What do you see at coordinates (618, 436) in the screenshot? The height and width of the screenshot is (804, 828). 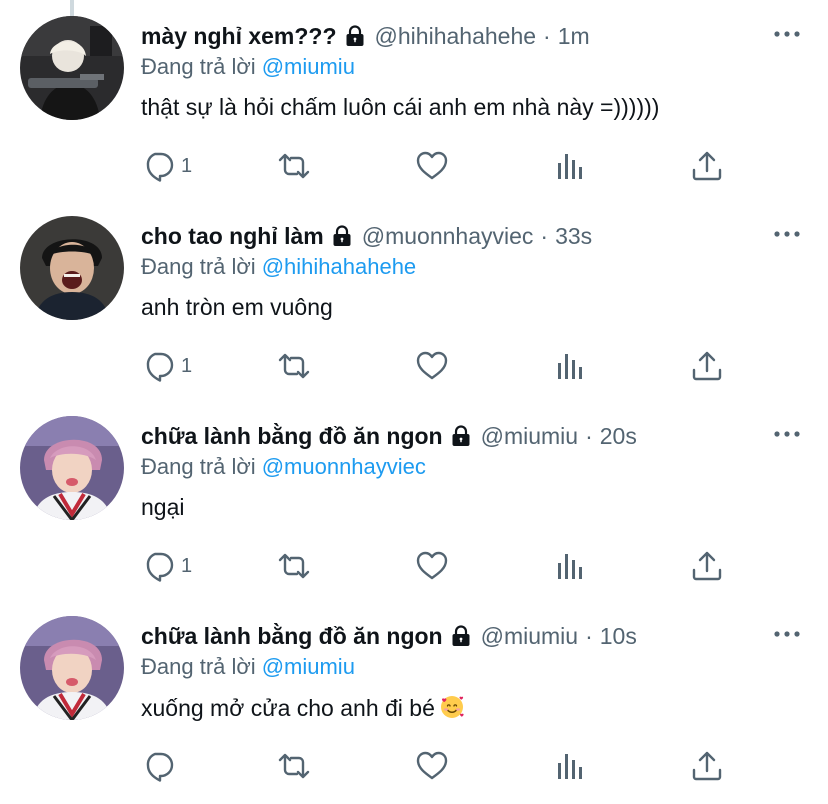 I see `timestamp: 20s` at bounding box center [618, 436].